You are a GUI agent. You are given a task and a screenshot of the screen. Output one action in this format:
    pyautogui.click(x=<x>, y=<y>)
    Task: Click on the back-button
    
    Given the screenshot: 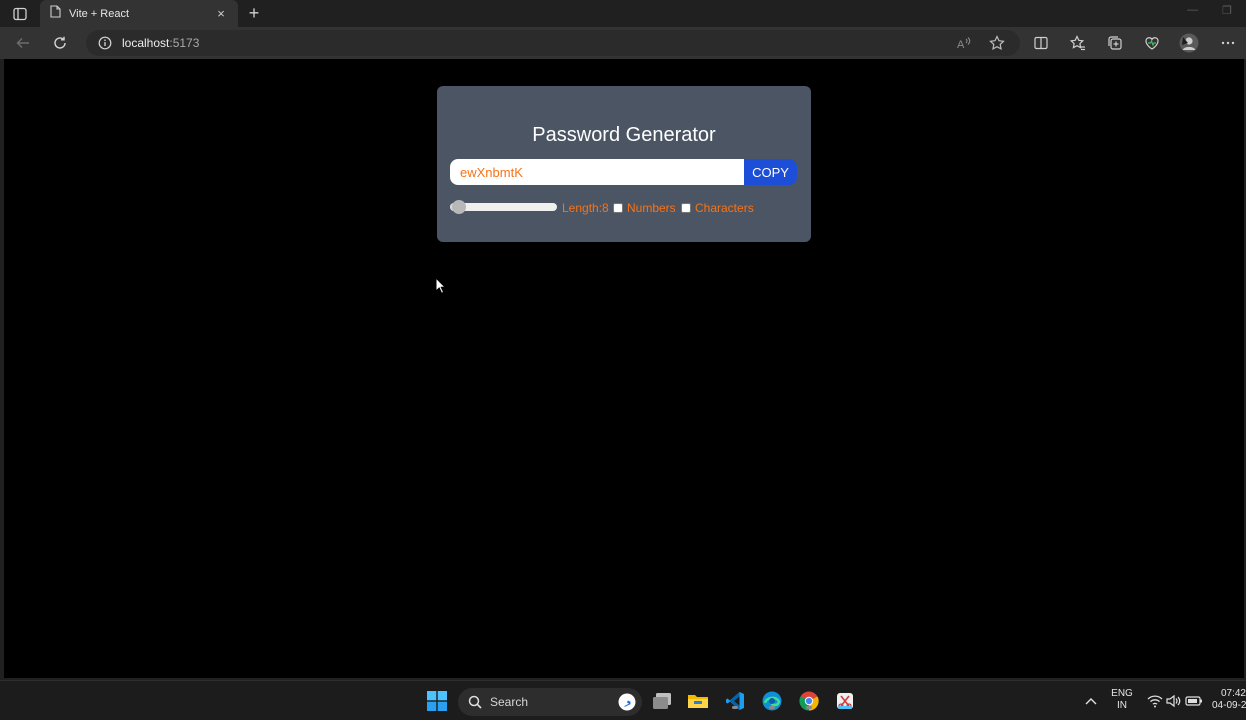 What is the action you would take?
    pyautogui.click(x=23, y=43)
    